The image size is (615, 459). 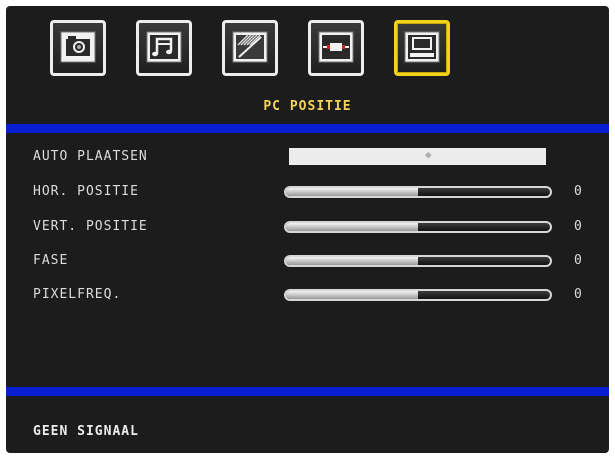 What do you see at coordinates (90, 156) in the screenshot?
I see `row-label: AUTO PLAATSEN` at bounding box center [90, 156].